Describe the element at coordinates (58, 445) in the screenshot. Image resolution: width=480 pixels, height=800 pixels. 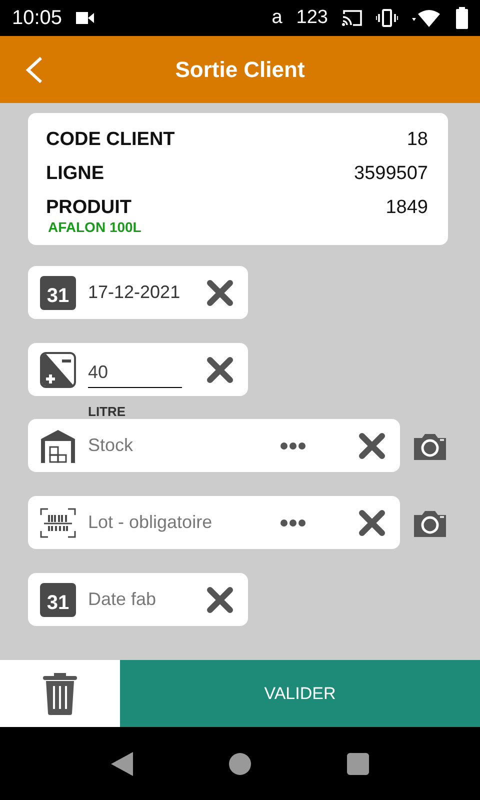
I see `warehouse-icon` at that location.